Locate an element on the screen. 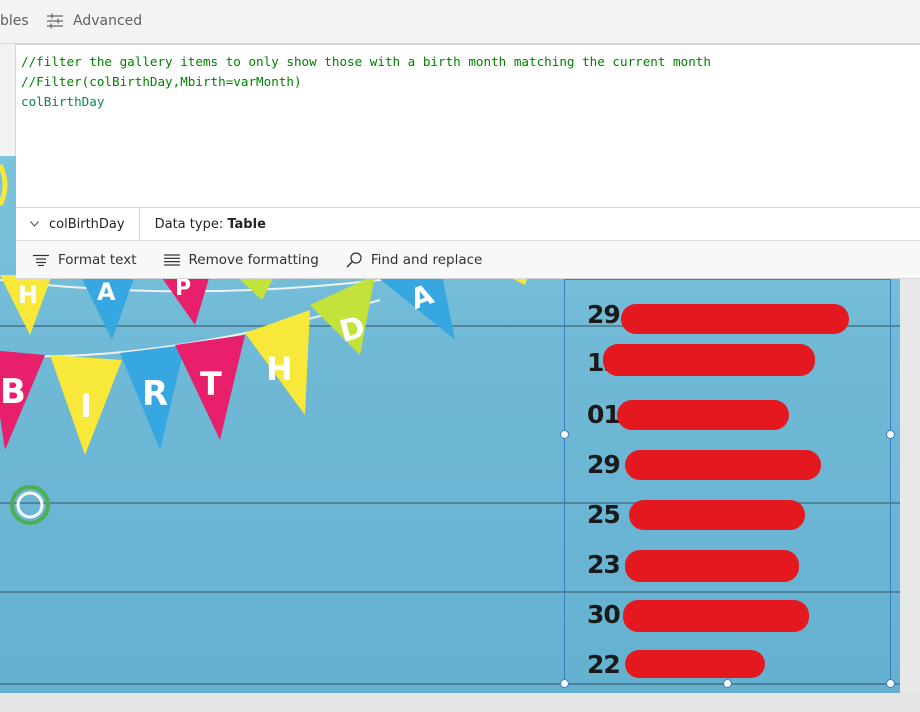 The height and width of the screenshot is (712, 920). format-text-label: Format text is located at coordinates (97, 259).